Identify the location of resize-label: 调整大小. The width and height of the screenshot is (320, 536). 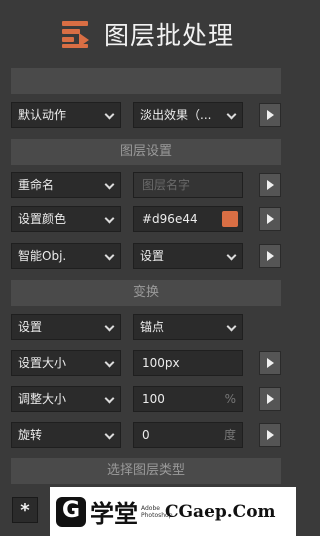
(42, 399).